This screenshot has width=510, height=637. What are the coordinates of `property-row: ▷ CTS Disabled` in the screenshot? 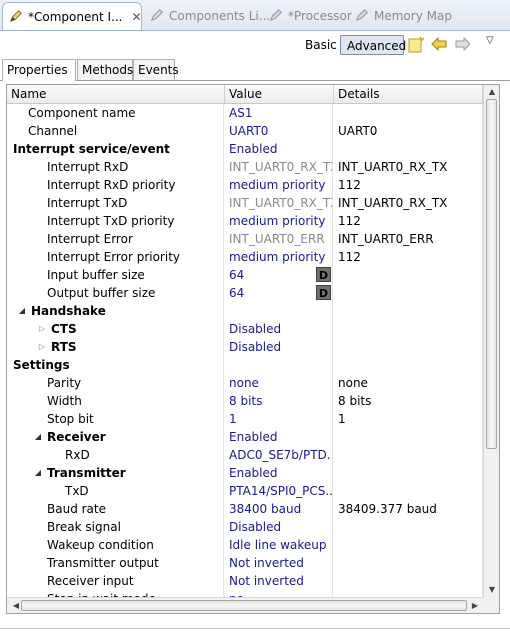 It's located at (245, 329).